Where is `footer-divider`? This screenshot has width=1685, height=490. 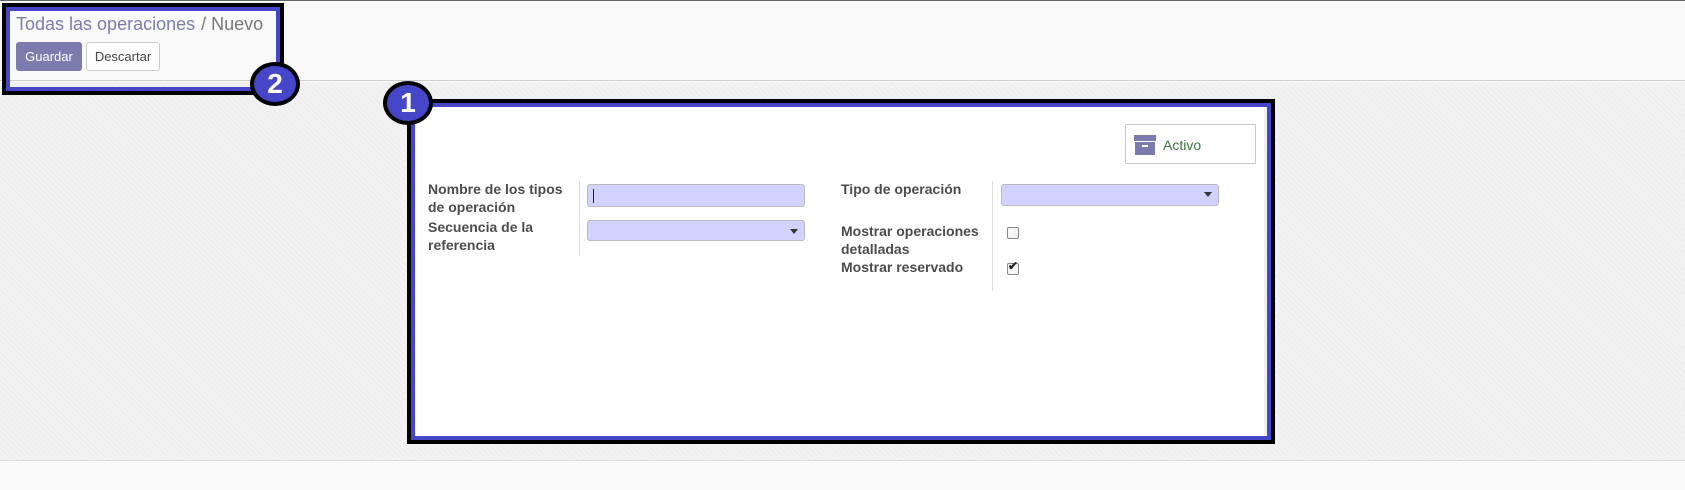
footer-divider is located at coordinates (842, 460).